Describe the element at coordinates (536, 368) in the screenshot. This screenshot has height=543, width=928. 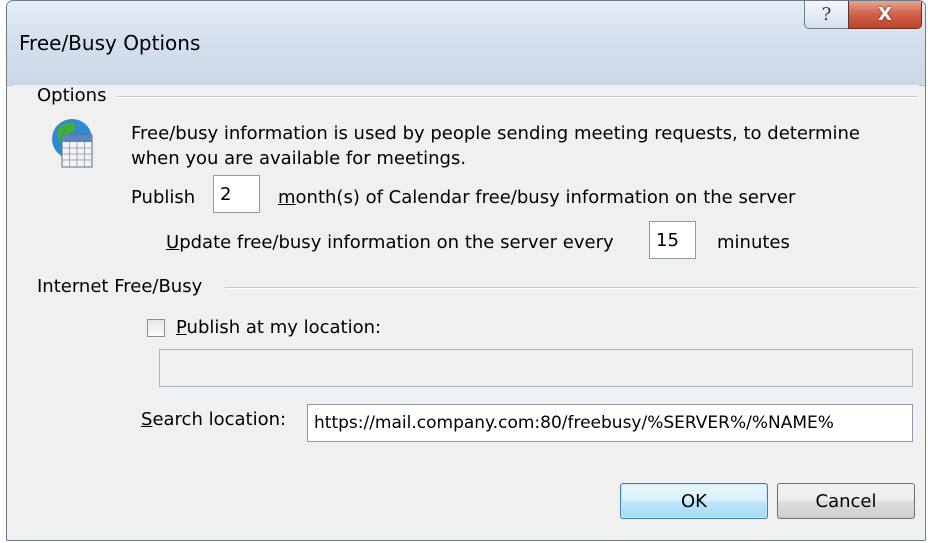
I see `publish-location-input` at that location.